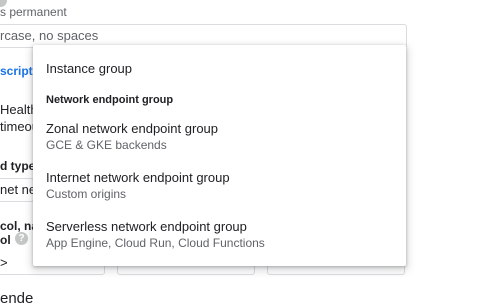 This screenshot has height=307, width=497. Describe the element at coordinates (219, 67) in the screenshot. I see `menu-item-instance-group: Instance group` at that location.